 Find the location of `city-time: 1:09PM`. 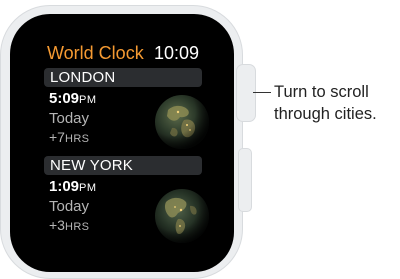

city-time: 1:09PM is located at coordinates (73, 187).